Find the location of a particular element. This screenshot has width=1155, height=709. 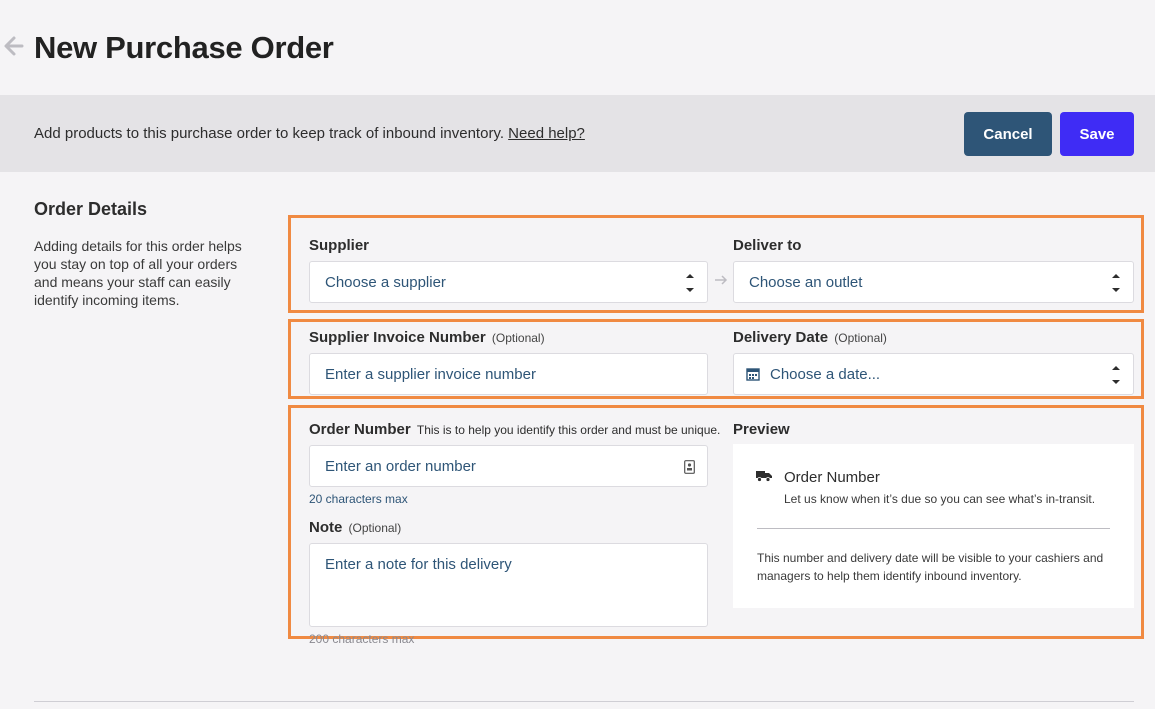

invoice-number-placeholder: Enter a supplier invoice number is located at coordinates (430, 374).